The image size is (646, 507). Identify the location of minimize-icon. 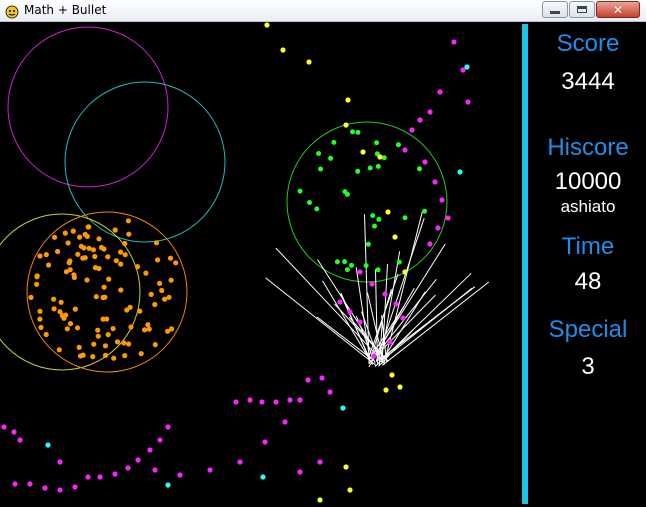
(555, 12).